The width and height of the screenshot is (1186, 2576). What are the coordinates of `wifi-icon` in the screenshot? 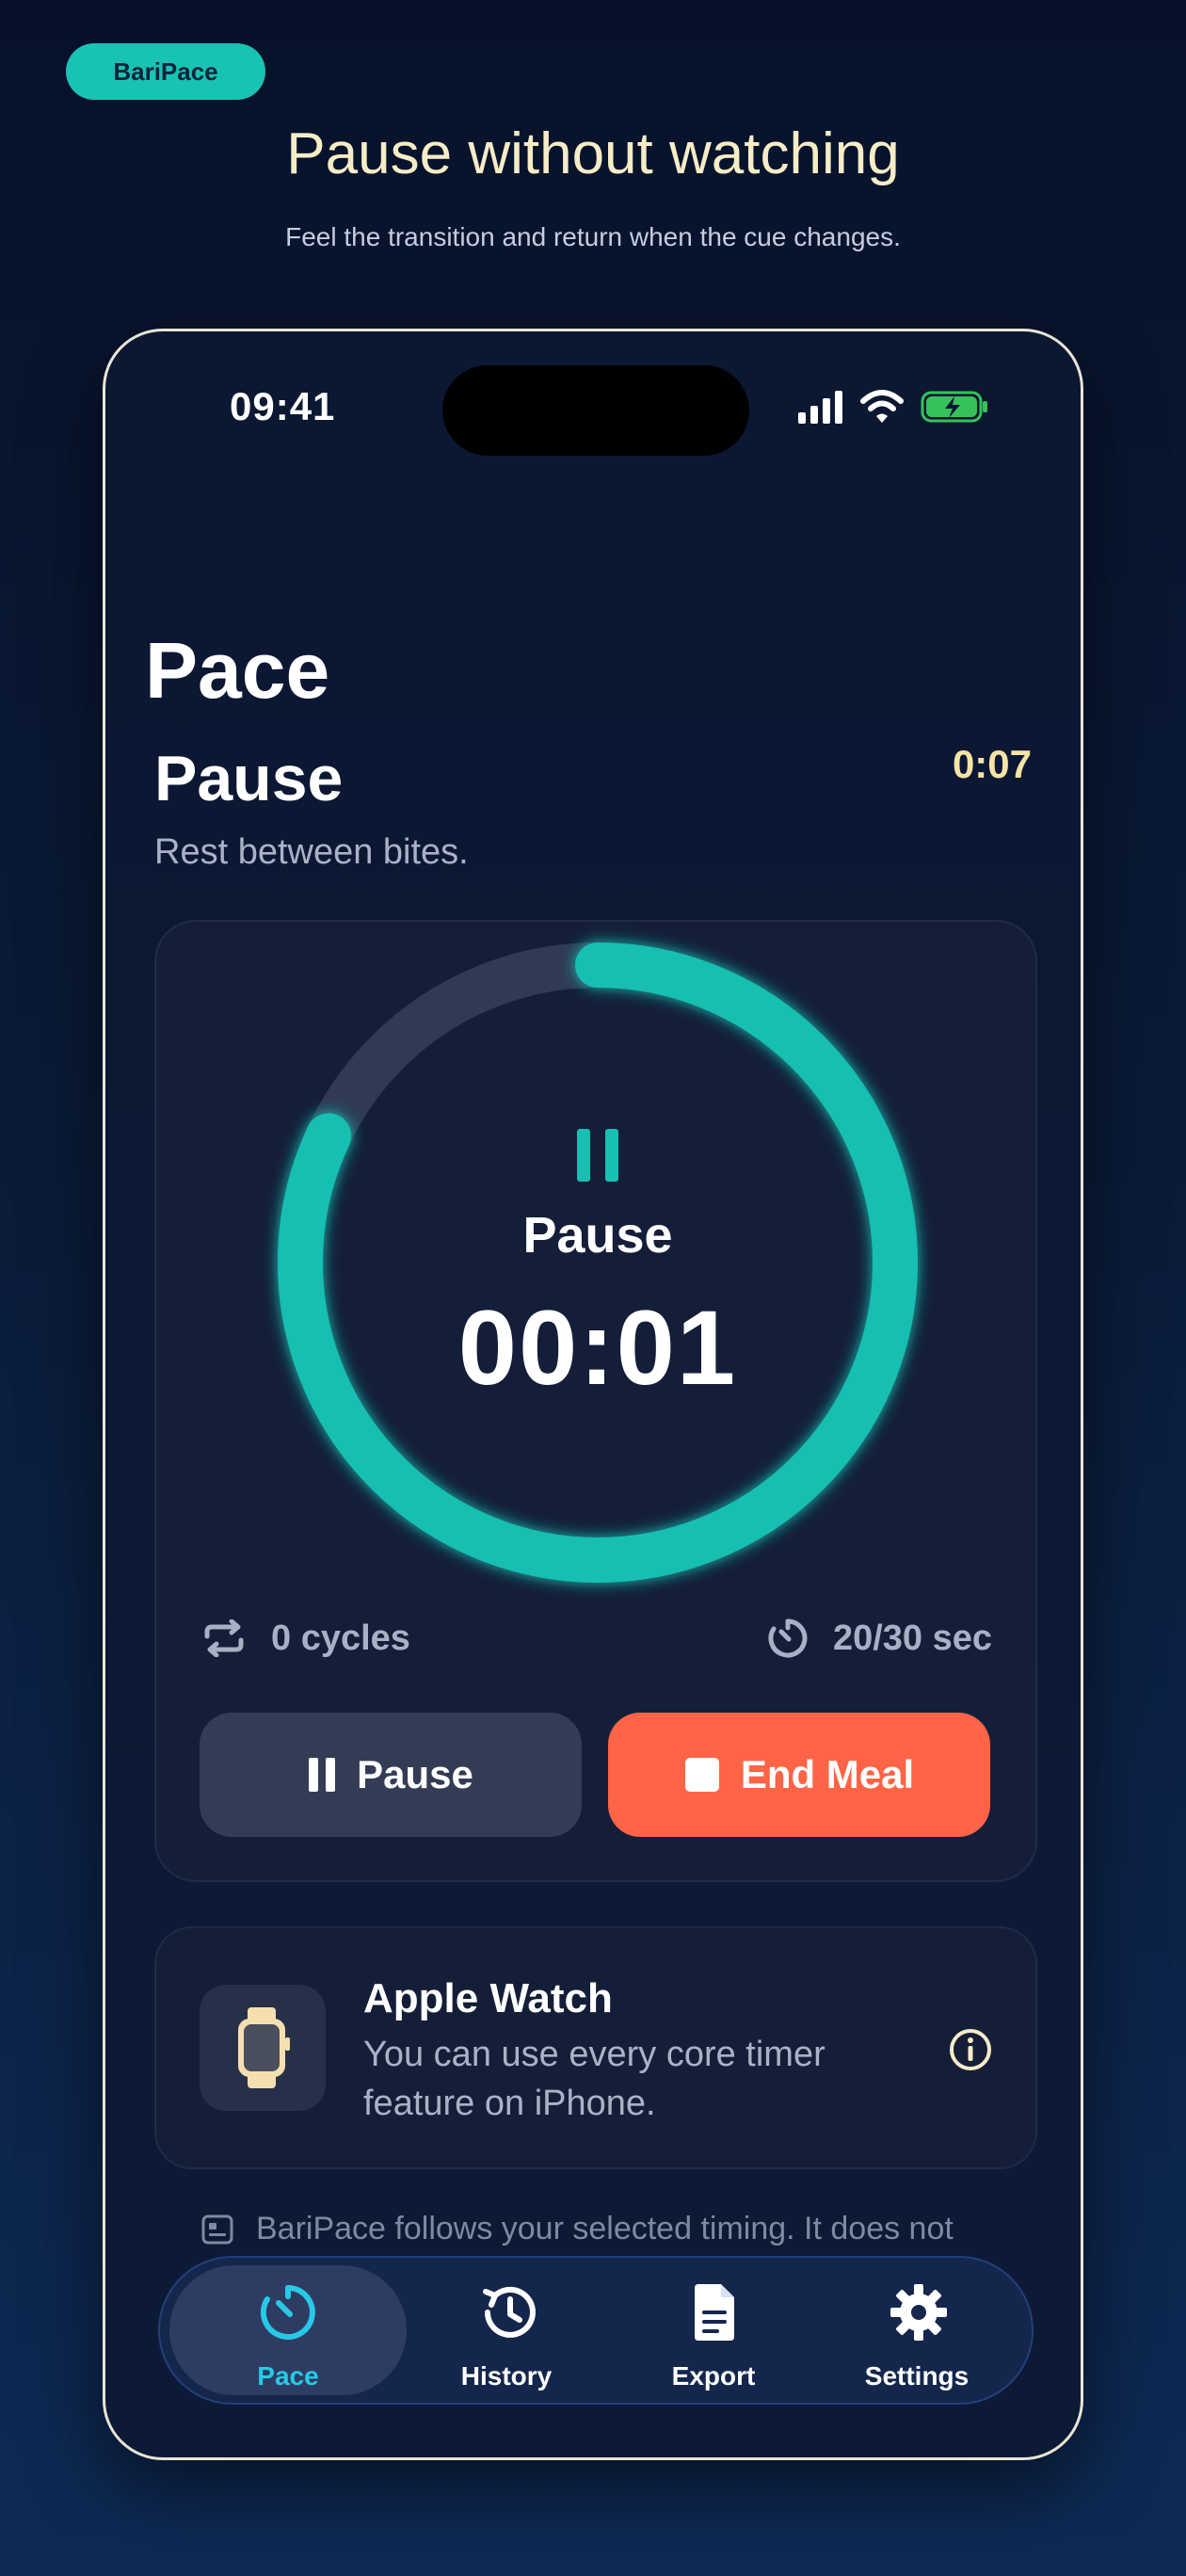 It's located at (882, 406).